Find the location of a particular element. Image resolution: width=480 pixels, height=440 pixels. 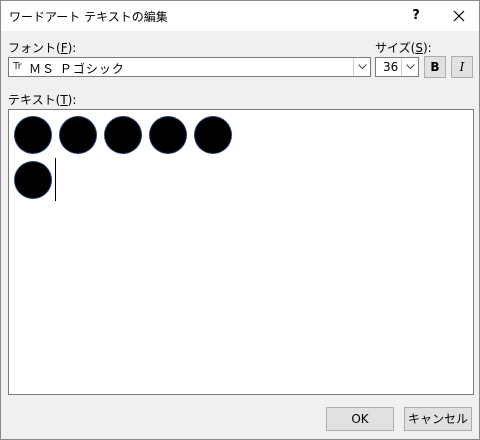

size-label: サイズ(S): is located at coordinates (403, 48).